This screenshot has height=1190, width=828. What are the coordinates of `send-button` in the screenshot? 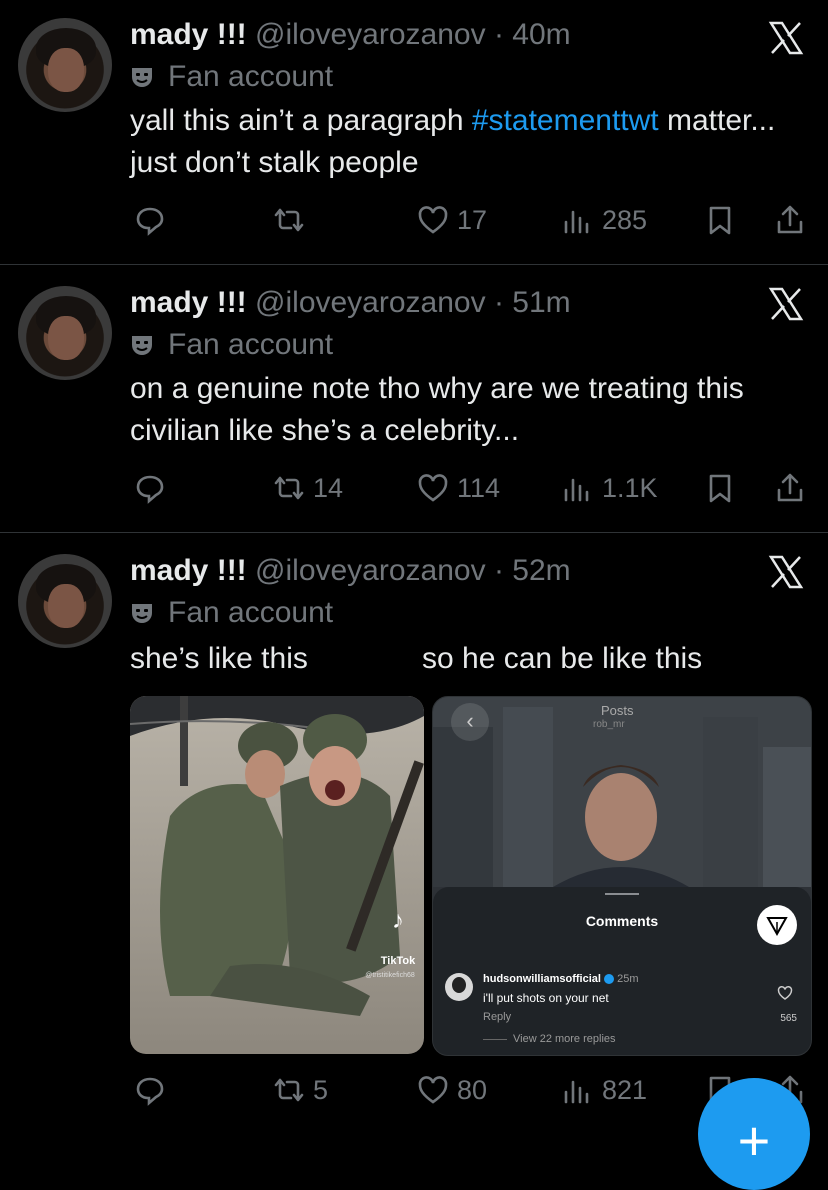 It's located at (777, 925).